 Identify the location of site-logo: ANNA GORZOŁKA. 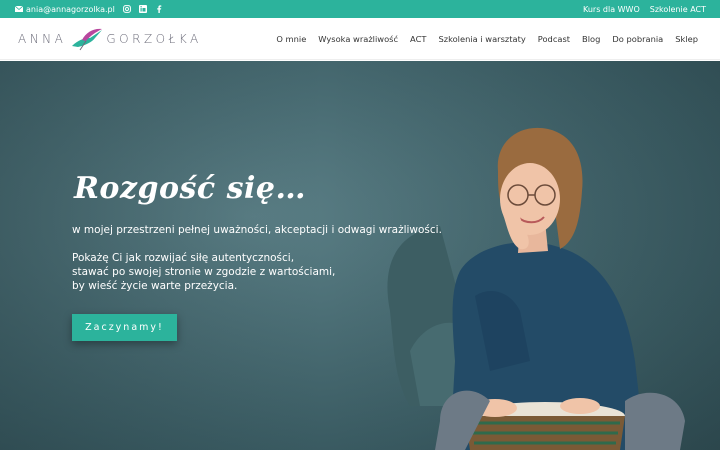
(110, 39).